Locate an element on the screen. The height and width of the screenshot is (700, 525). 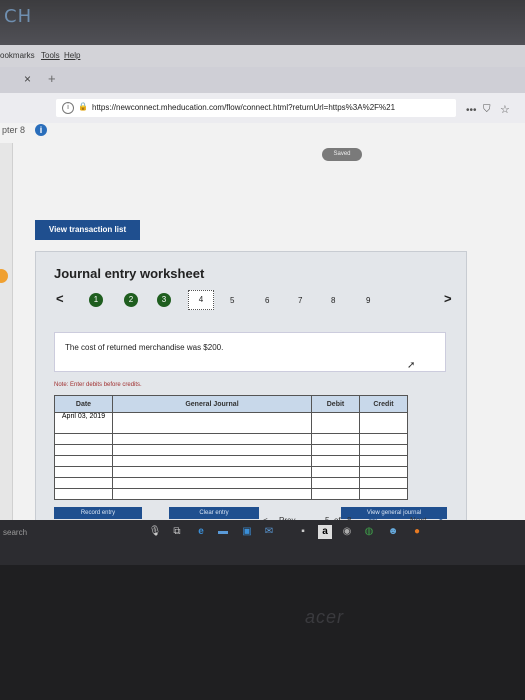
view-general-journal-button: View general journal is located at coordinates (394, 513).